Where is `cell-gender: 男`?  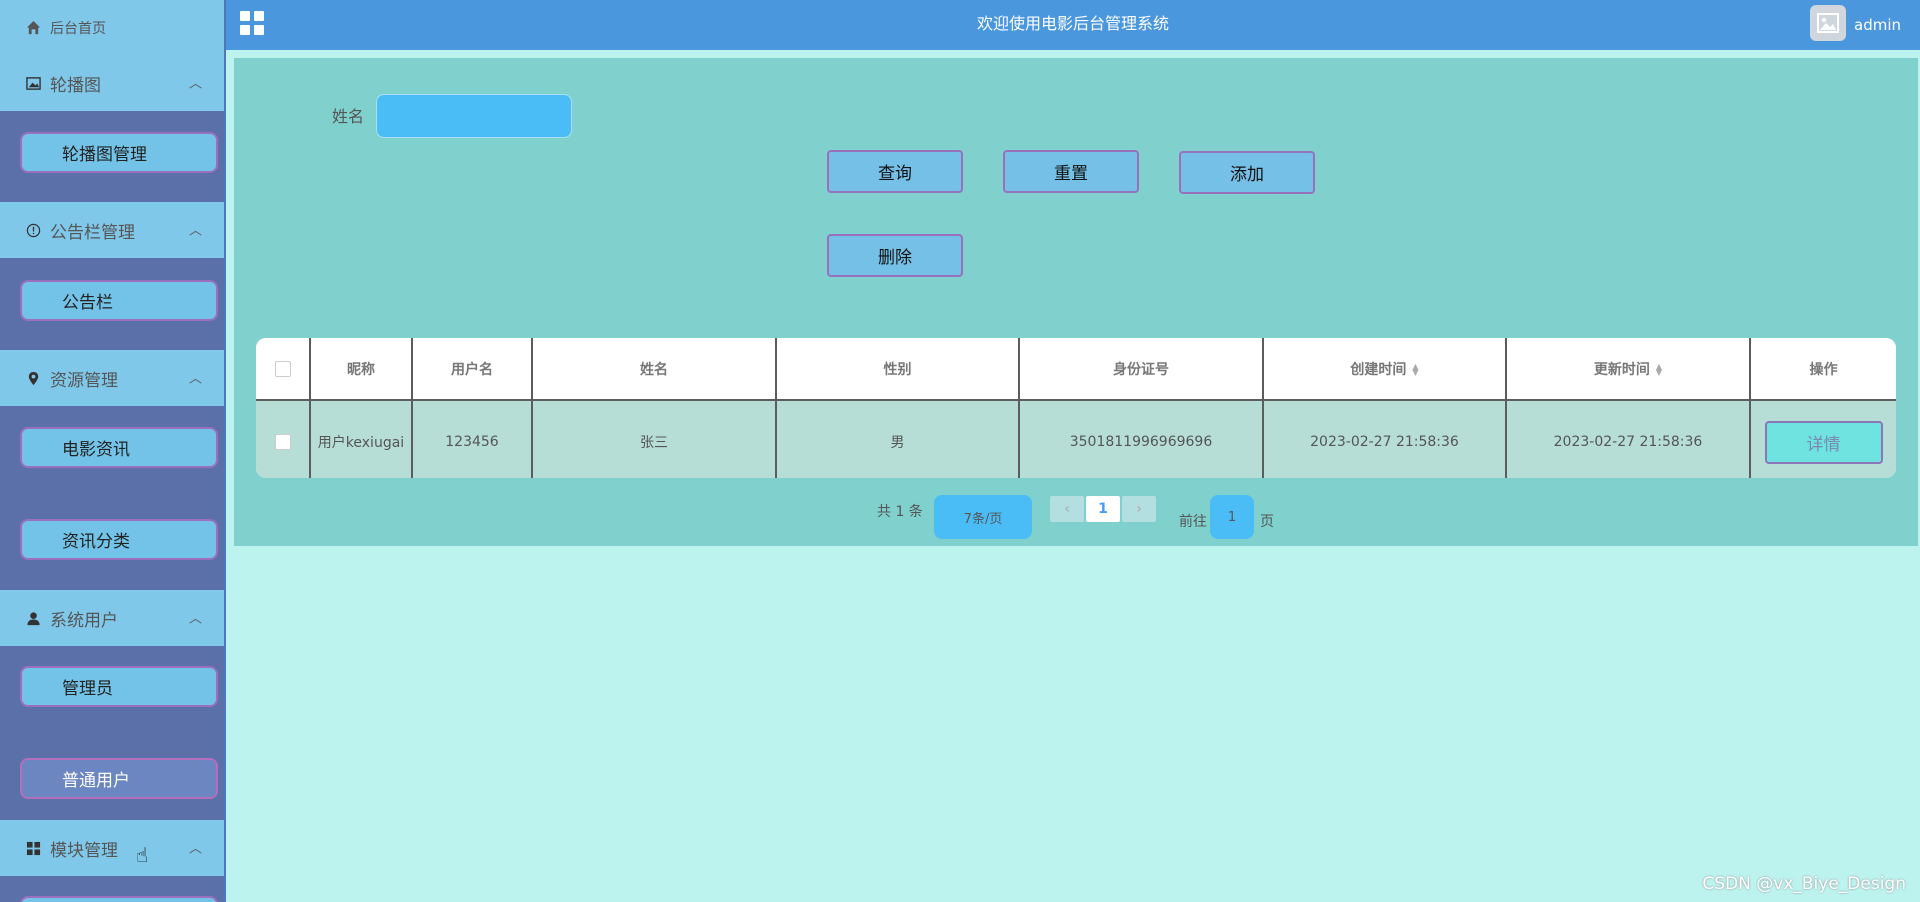
cell-gender: 男 is located at coordinates (898, 438).